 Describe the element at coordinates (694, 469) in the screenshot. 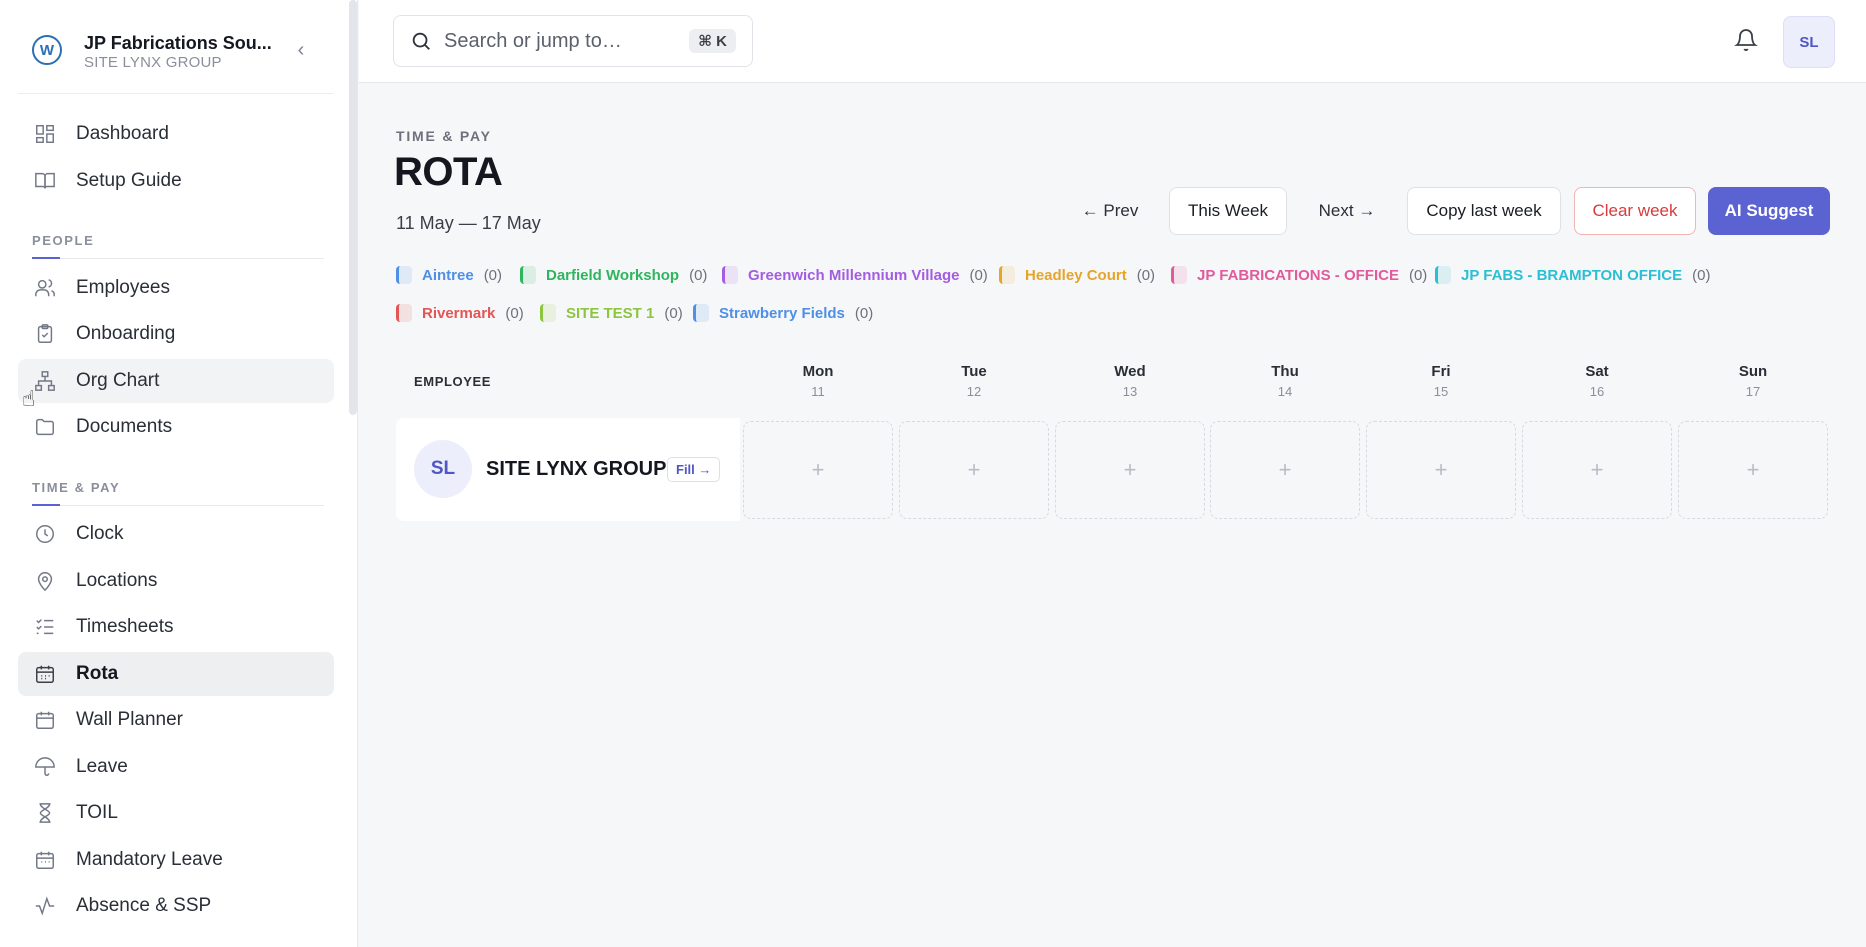

I see `fill-row-button: Fill →` at that location.